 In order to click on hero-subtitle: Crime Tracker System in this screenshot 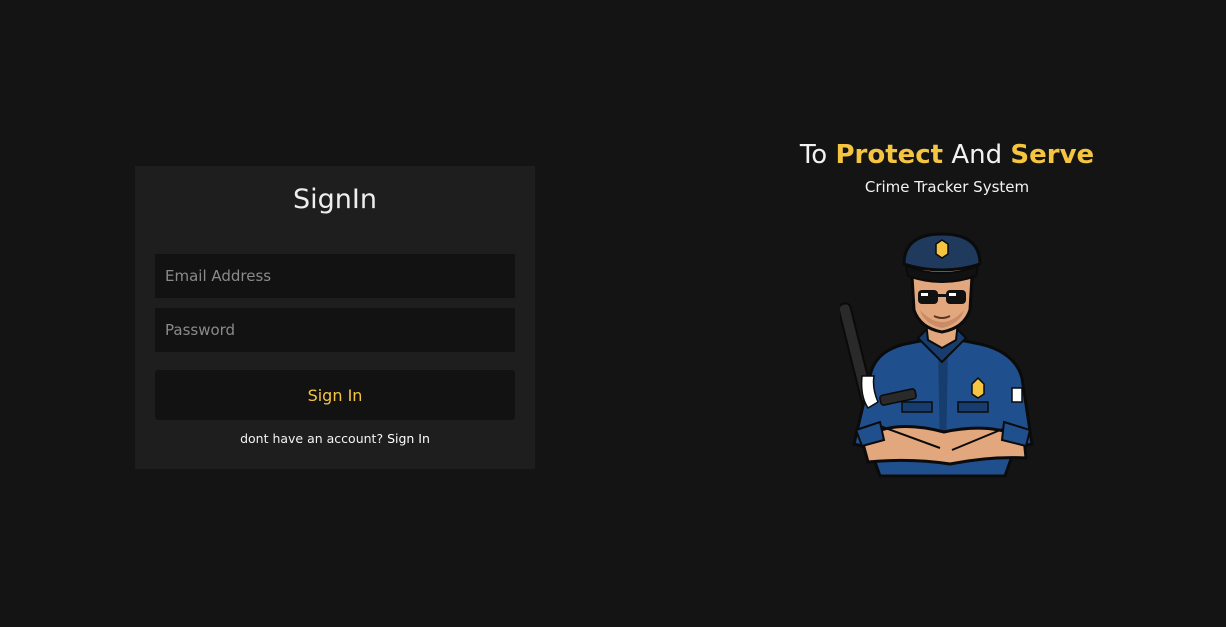, I will do `click(947, 187)`.